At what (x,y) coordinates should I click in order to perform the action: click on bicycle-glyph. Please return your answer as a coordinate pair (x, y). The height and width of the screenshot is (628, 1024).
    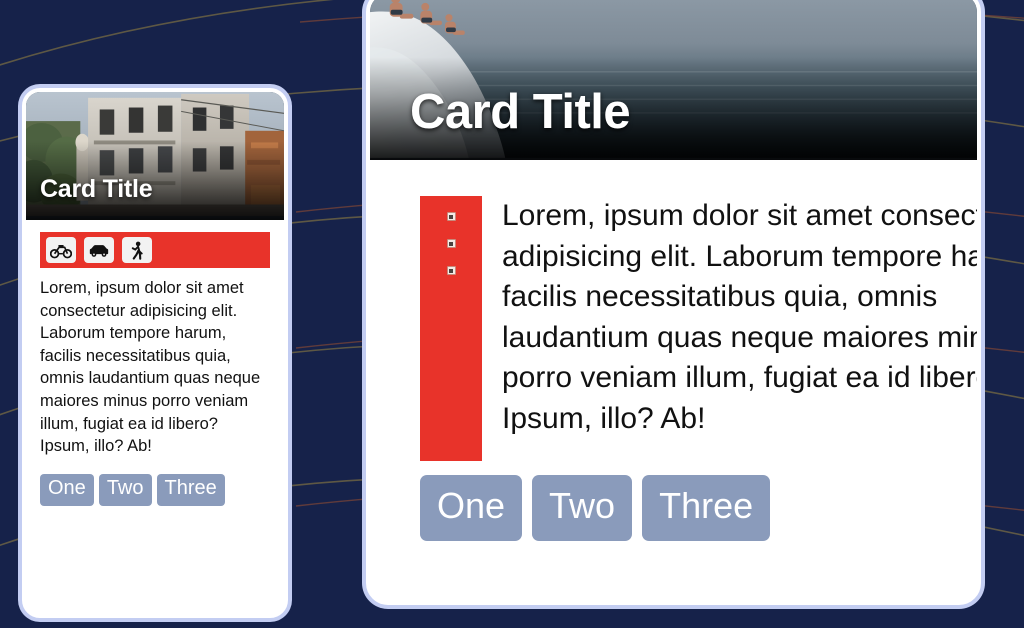
    Looking at the image, I should click on (61, 251).